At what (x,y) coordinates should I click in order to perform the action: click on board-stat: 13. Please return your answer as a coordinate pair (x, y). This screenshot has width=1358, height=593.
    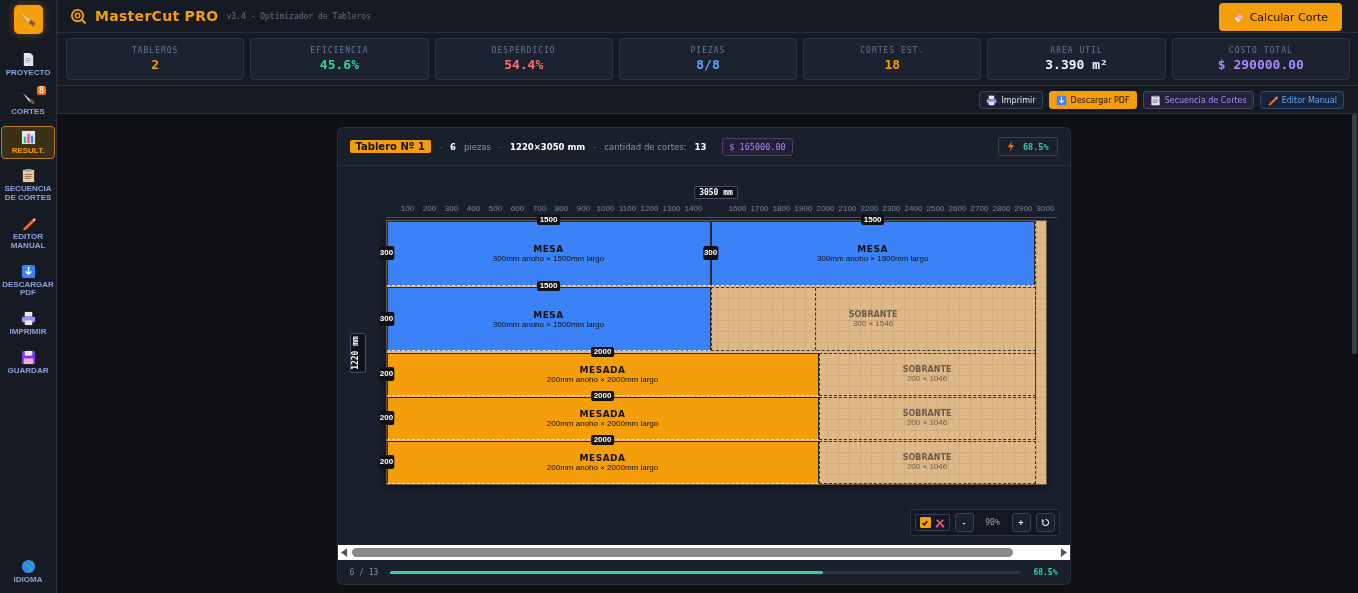
    Looking at the image, I should click on (700, 146).